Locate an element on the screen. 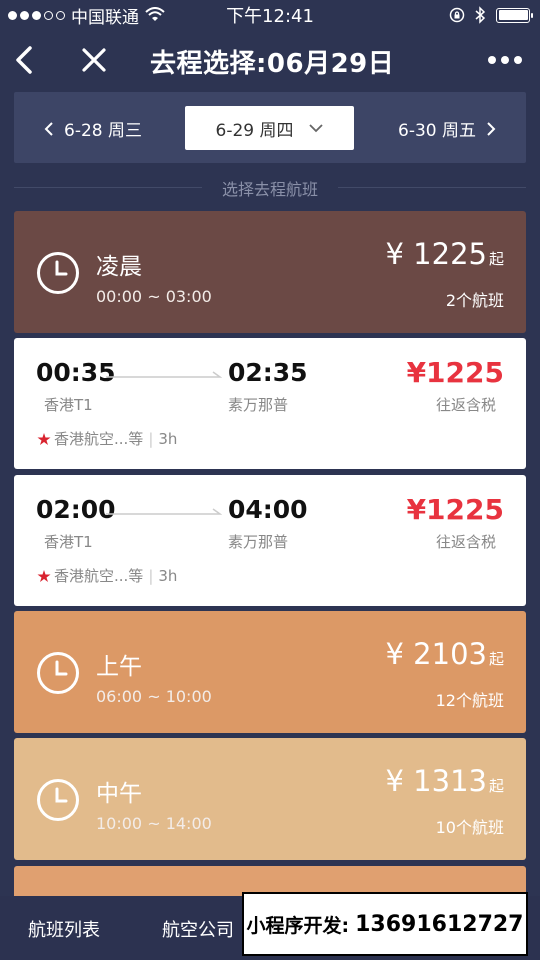 The width and height of the screenshot is (540, 960). section-label: 选择去程航班 is located at coordinates (269, 189).